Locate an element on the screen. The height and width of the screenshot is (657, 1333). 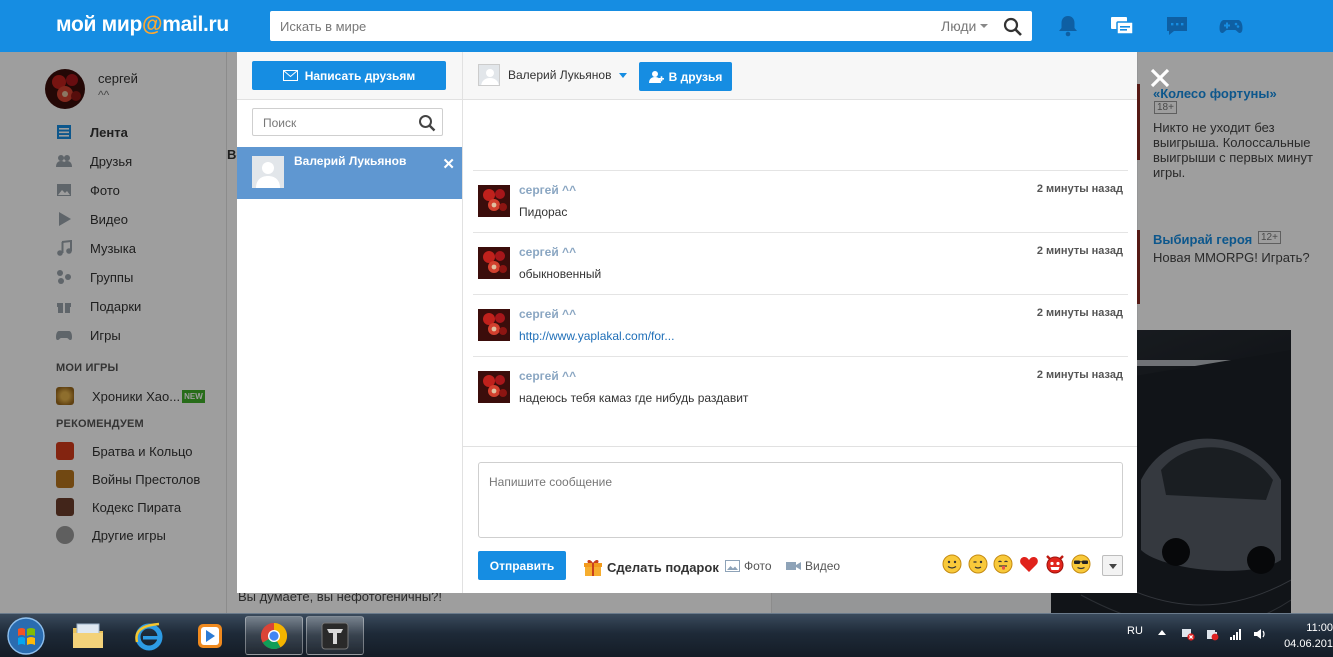
heart-emoji-icon is located at coordinates (1029, 564).